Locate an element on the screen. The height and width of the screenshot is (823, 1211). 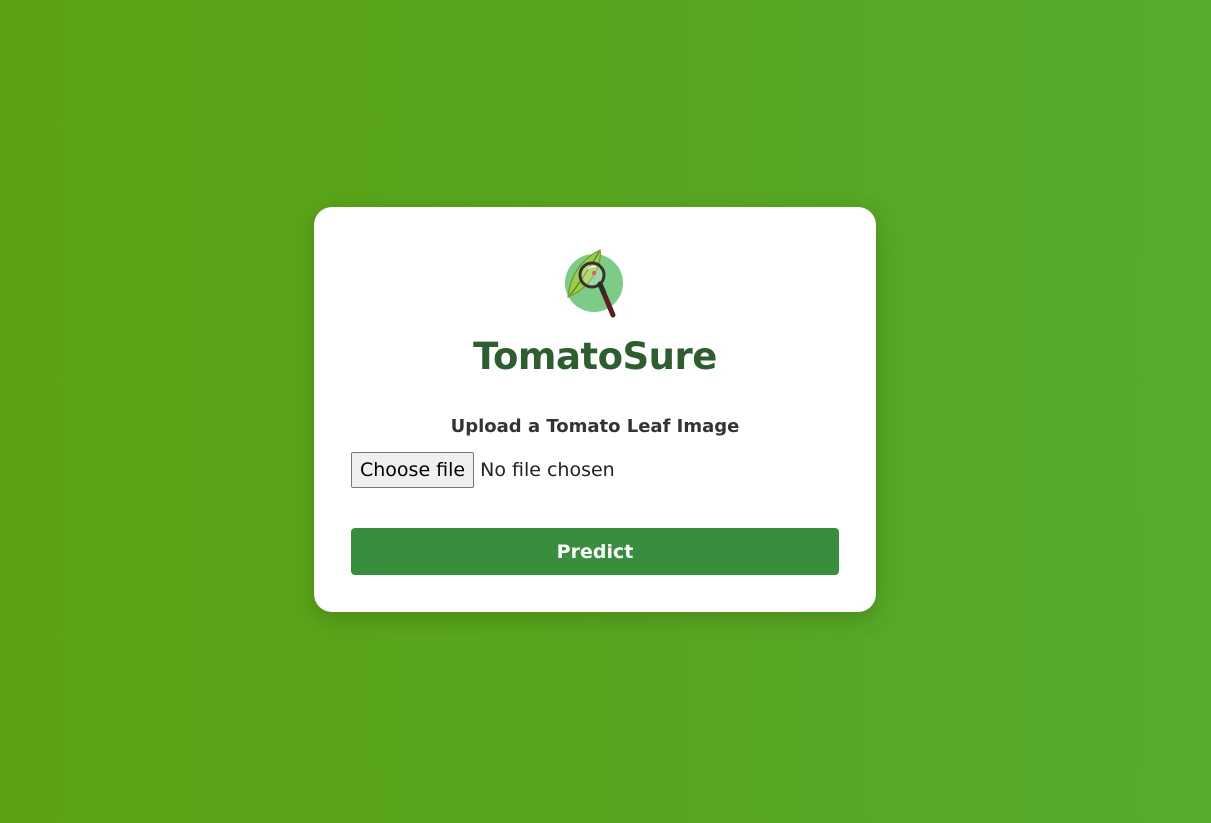
file-status-text: No file chosen is located at coordinates (547, 470).